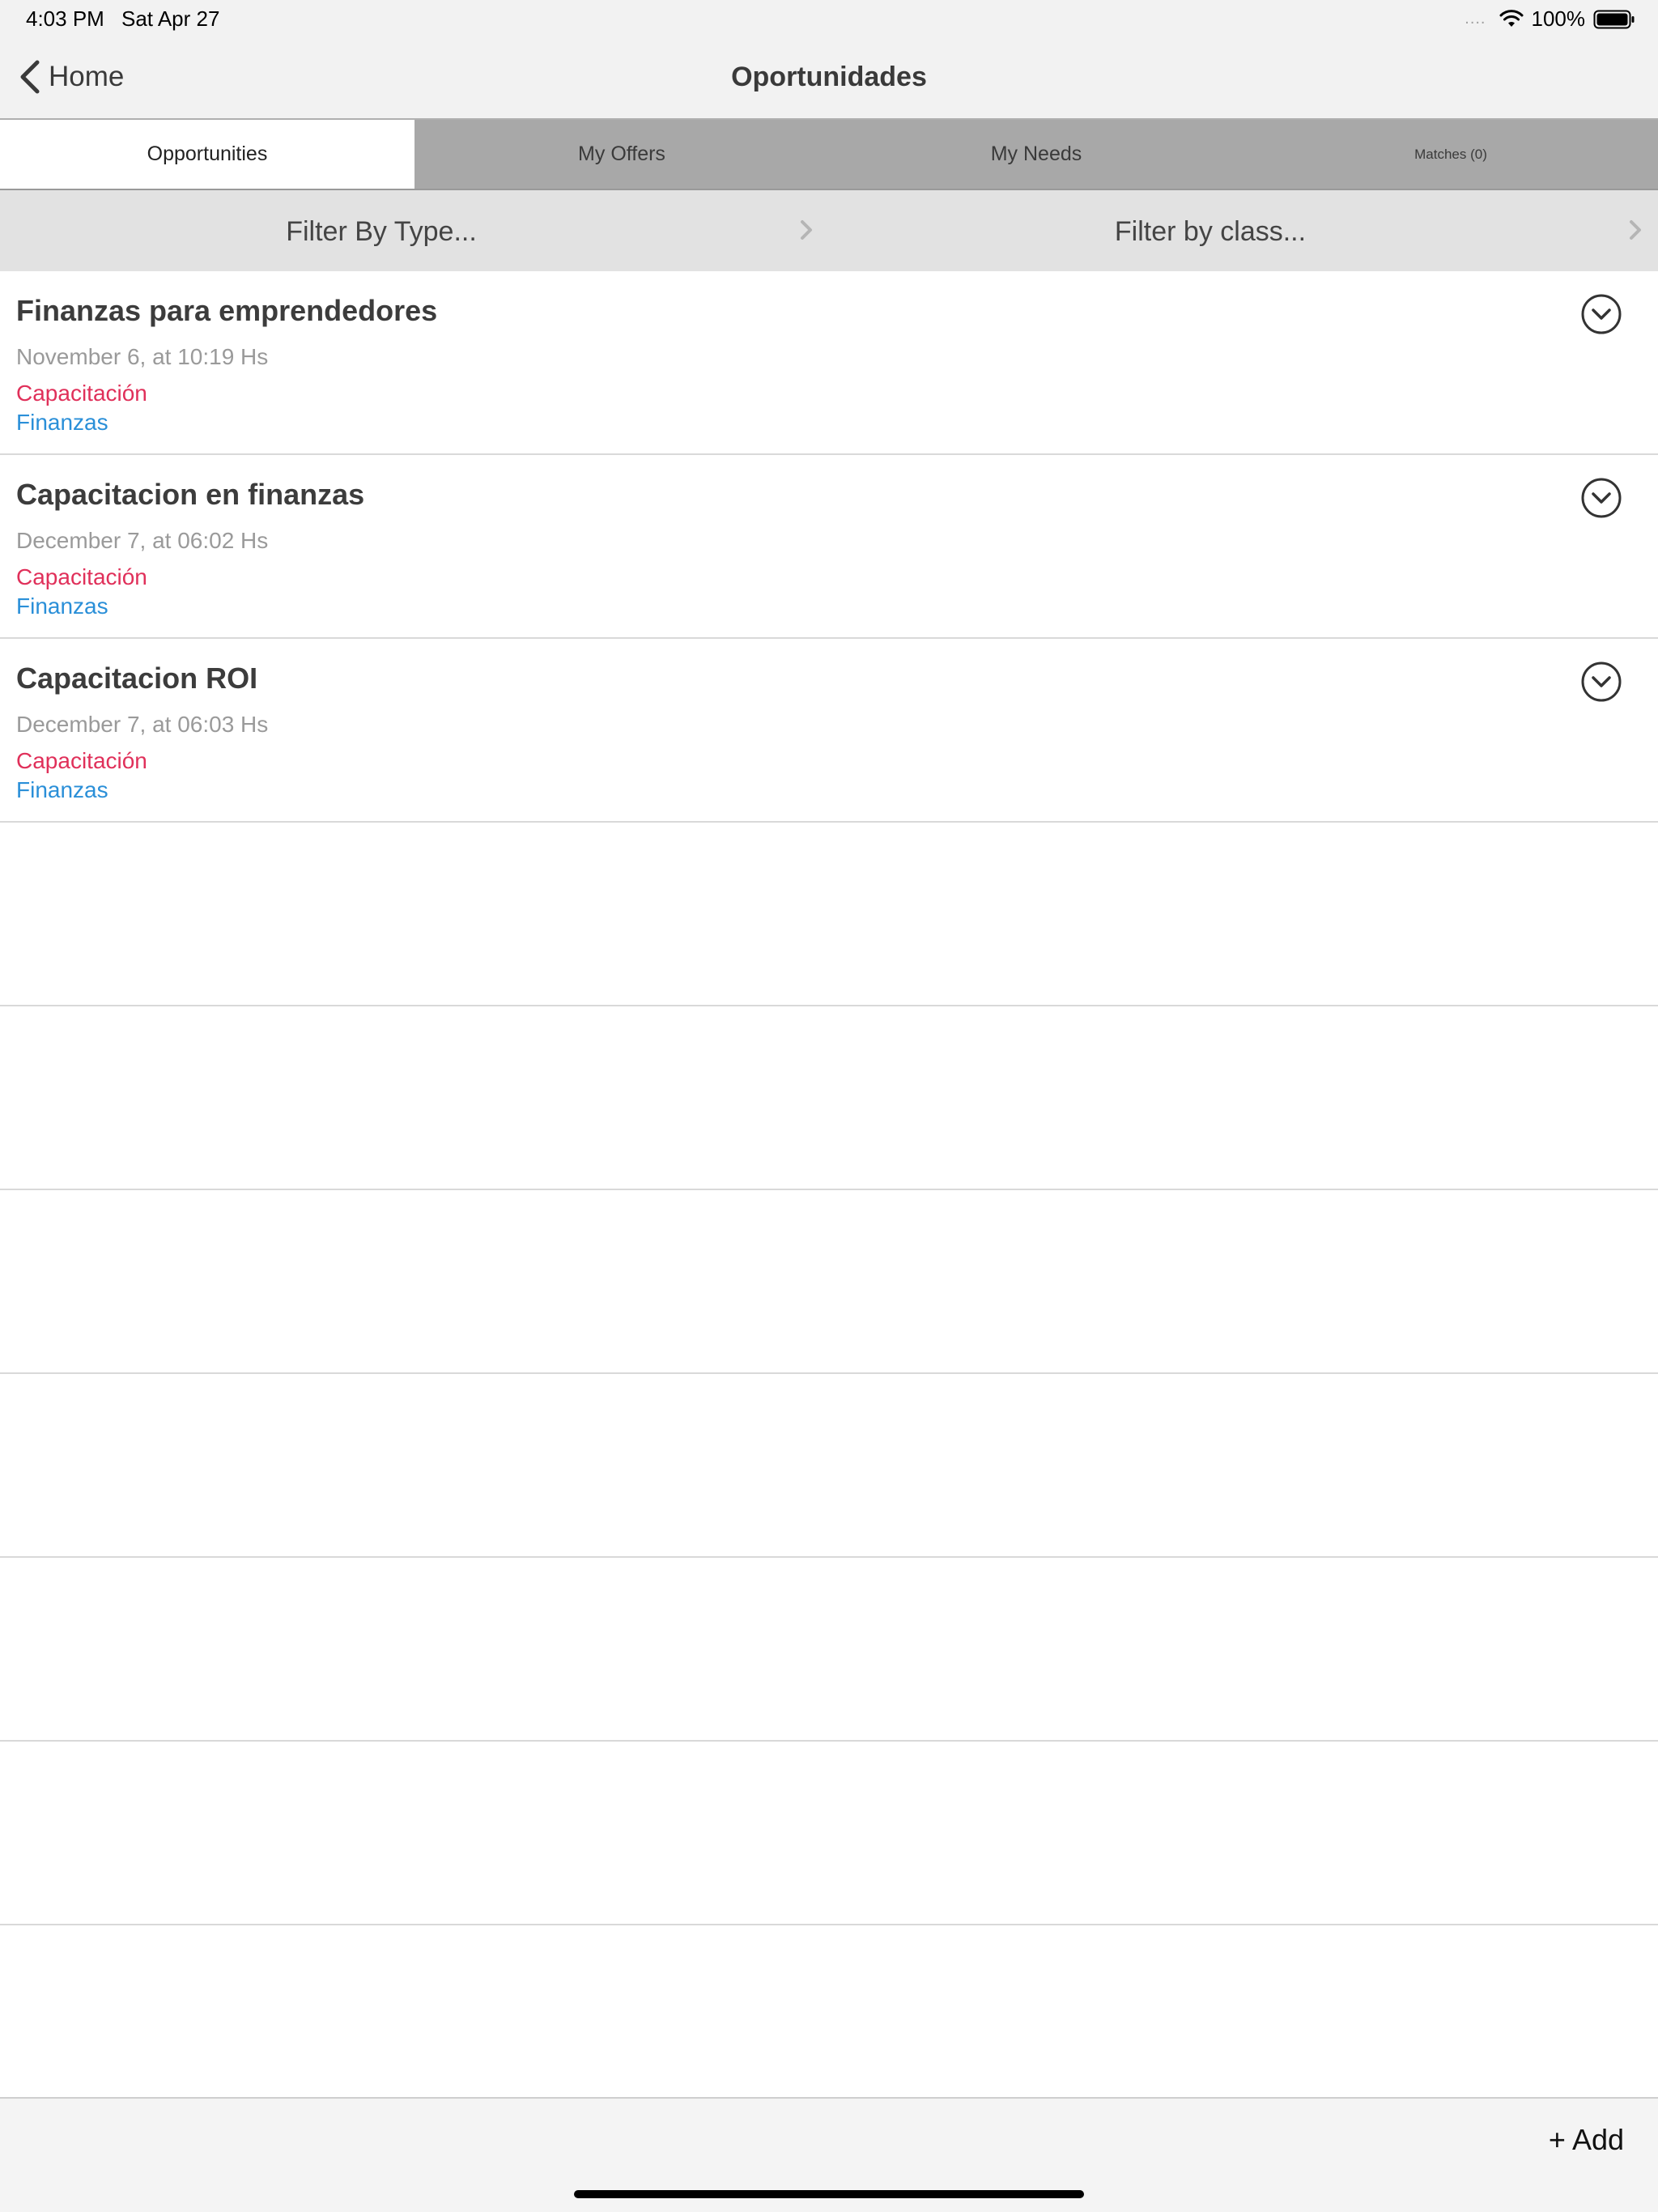 Image resolution: width=1658 pixels, height=2212 pixels. I want to click on item-date: December 7, at 06:03 Hs, so click(142, 724).